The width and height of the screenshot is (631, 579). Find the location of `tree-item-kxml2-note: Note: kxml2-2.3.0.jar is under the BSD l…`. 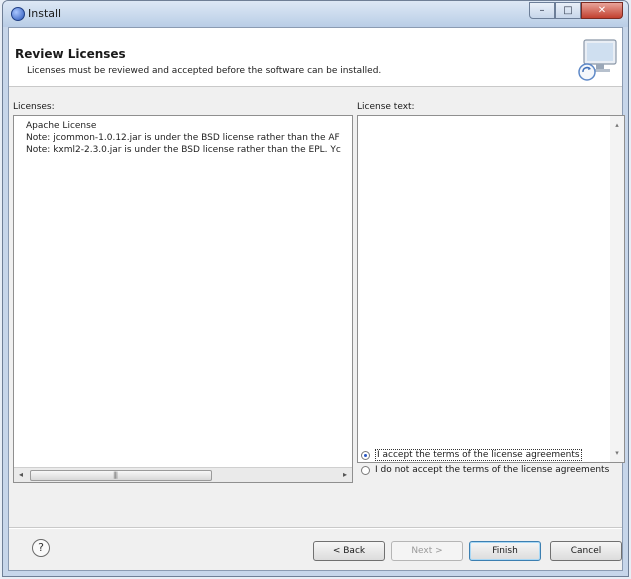

tree-item-kxml2-note: Note: kxml2-2.3.0.jar is under the BSD l… is located at coordinates (183, 150).